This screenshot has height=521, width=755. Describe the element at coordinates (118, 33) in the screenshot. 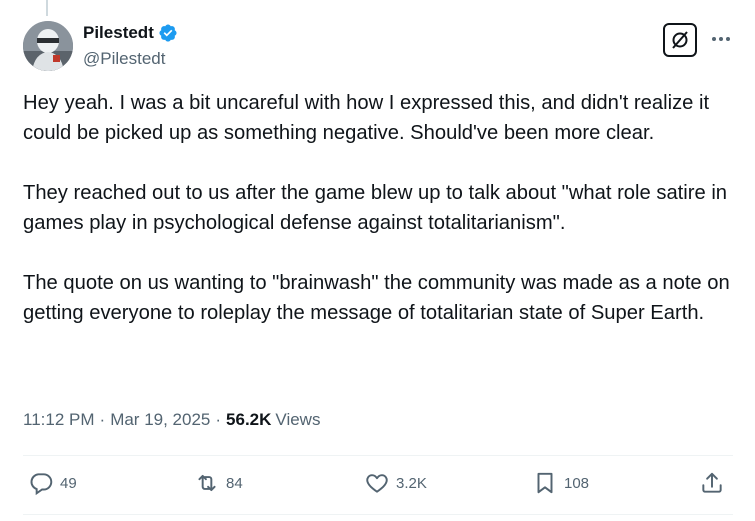

I see `author-display-name: Pilestedt` at that location.